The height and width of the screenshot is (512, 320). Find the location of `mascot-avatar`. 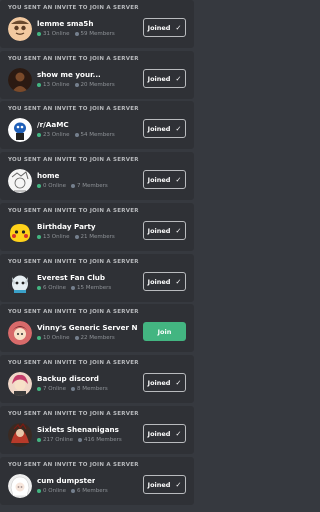

mascot-avatar is located at coordinates (20, 130).